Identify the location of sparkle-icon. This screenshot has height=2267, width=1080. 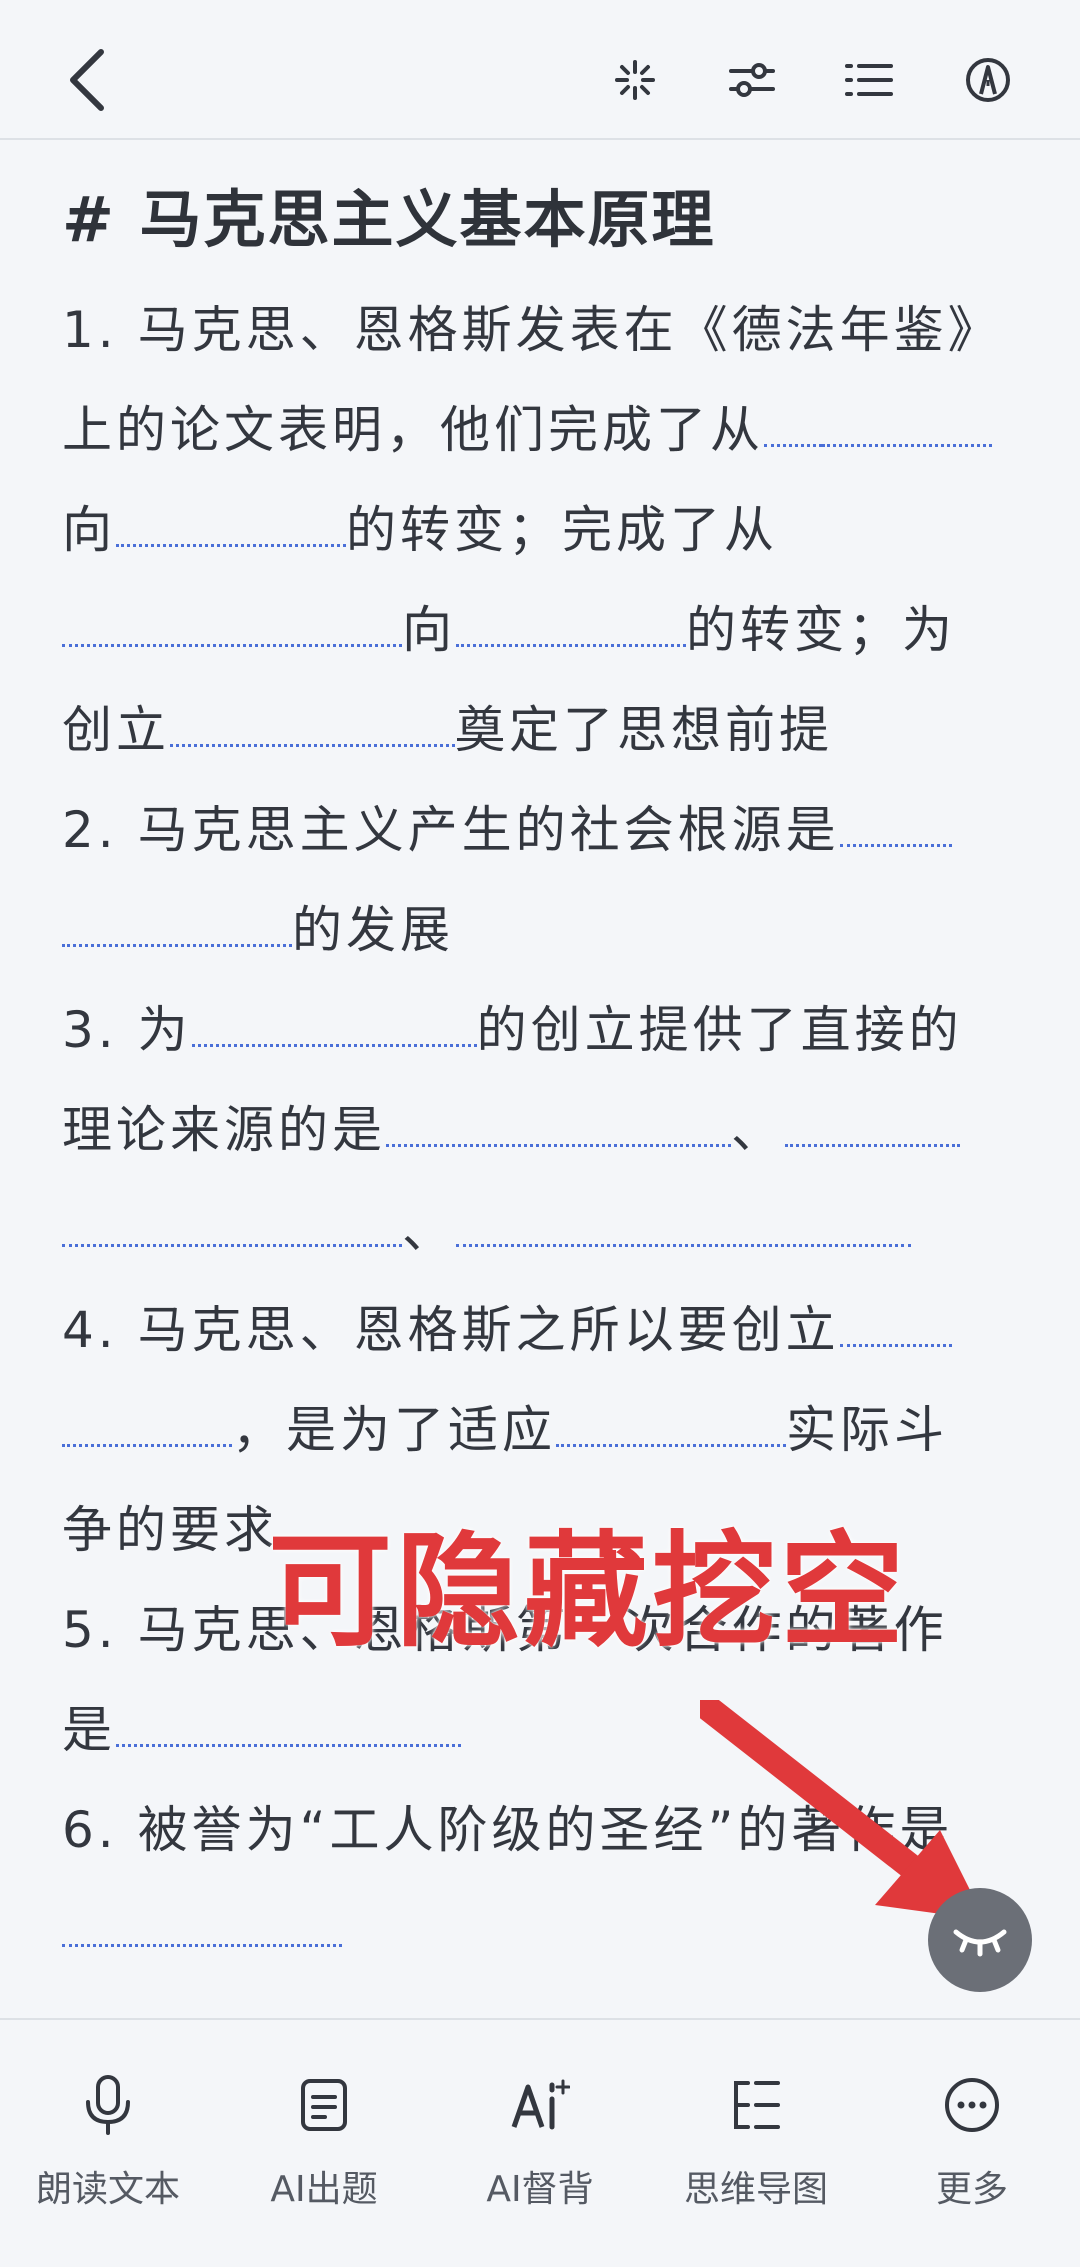
(635, 80).